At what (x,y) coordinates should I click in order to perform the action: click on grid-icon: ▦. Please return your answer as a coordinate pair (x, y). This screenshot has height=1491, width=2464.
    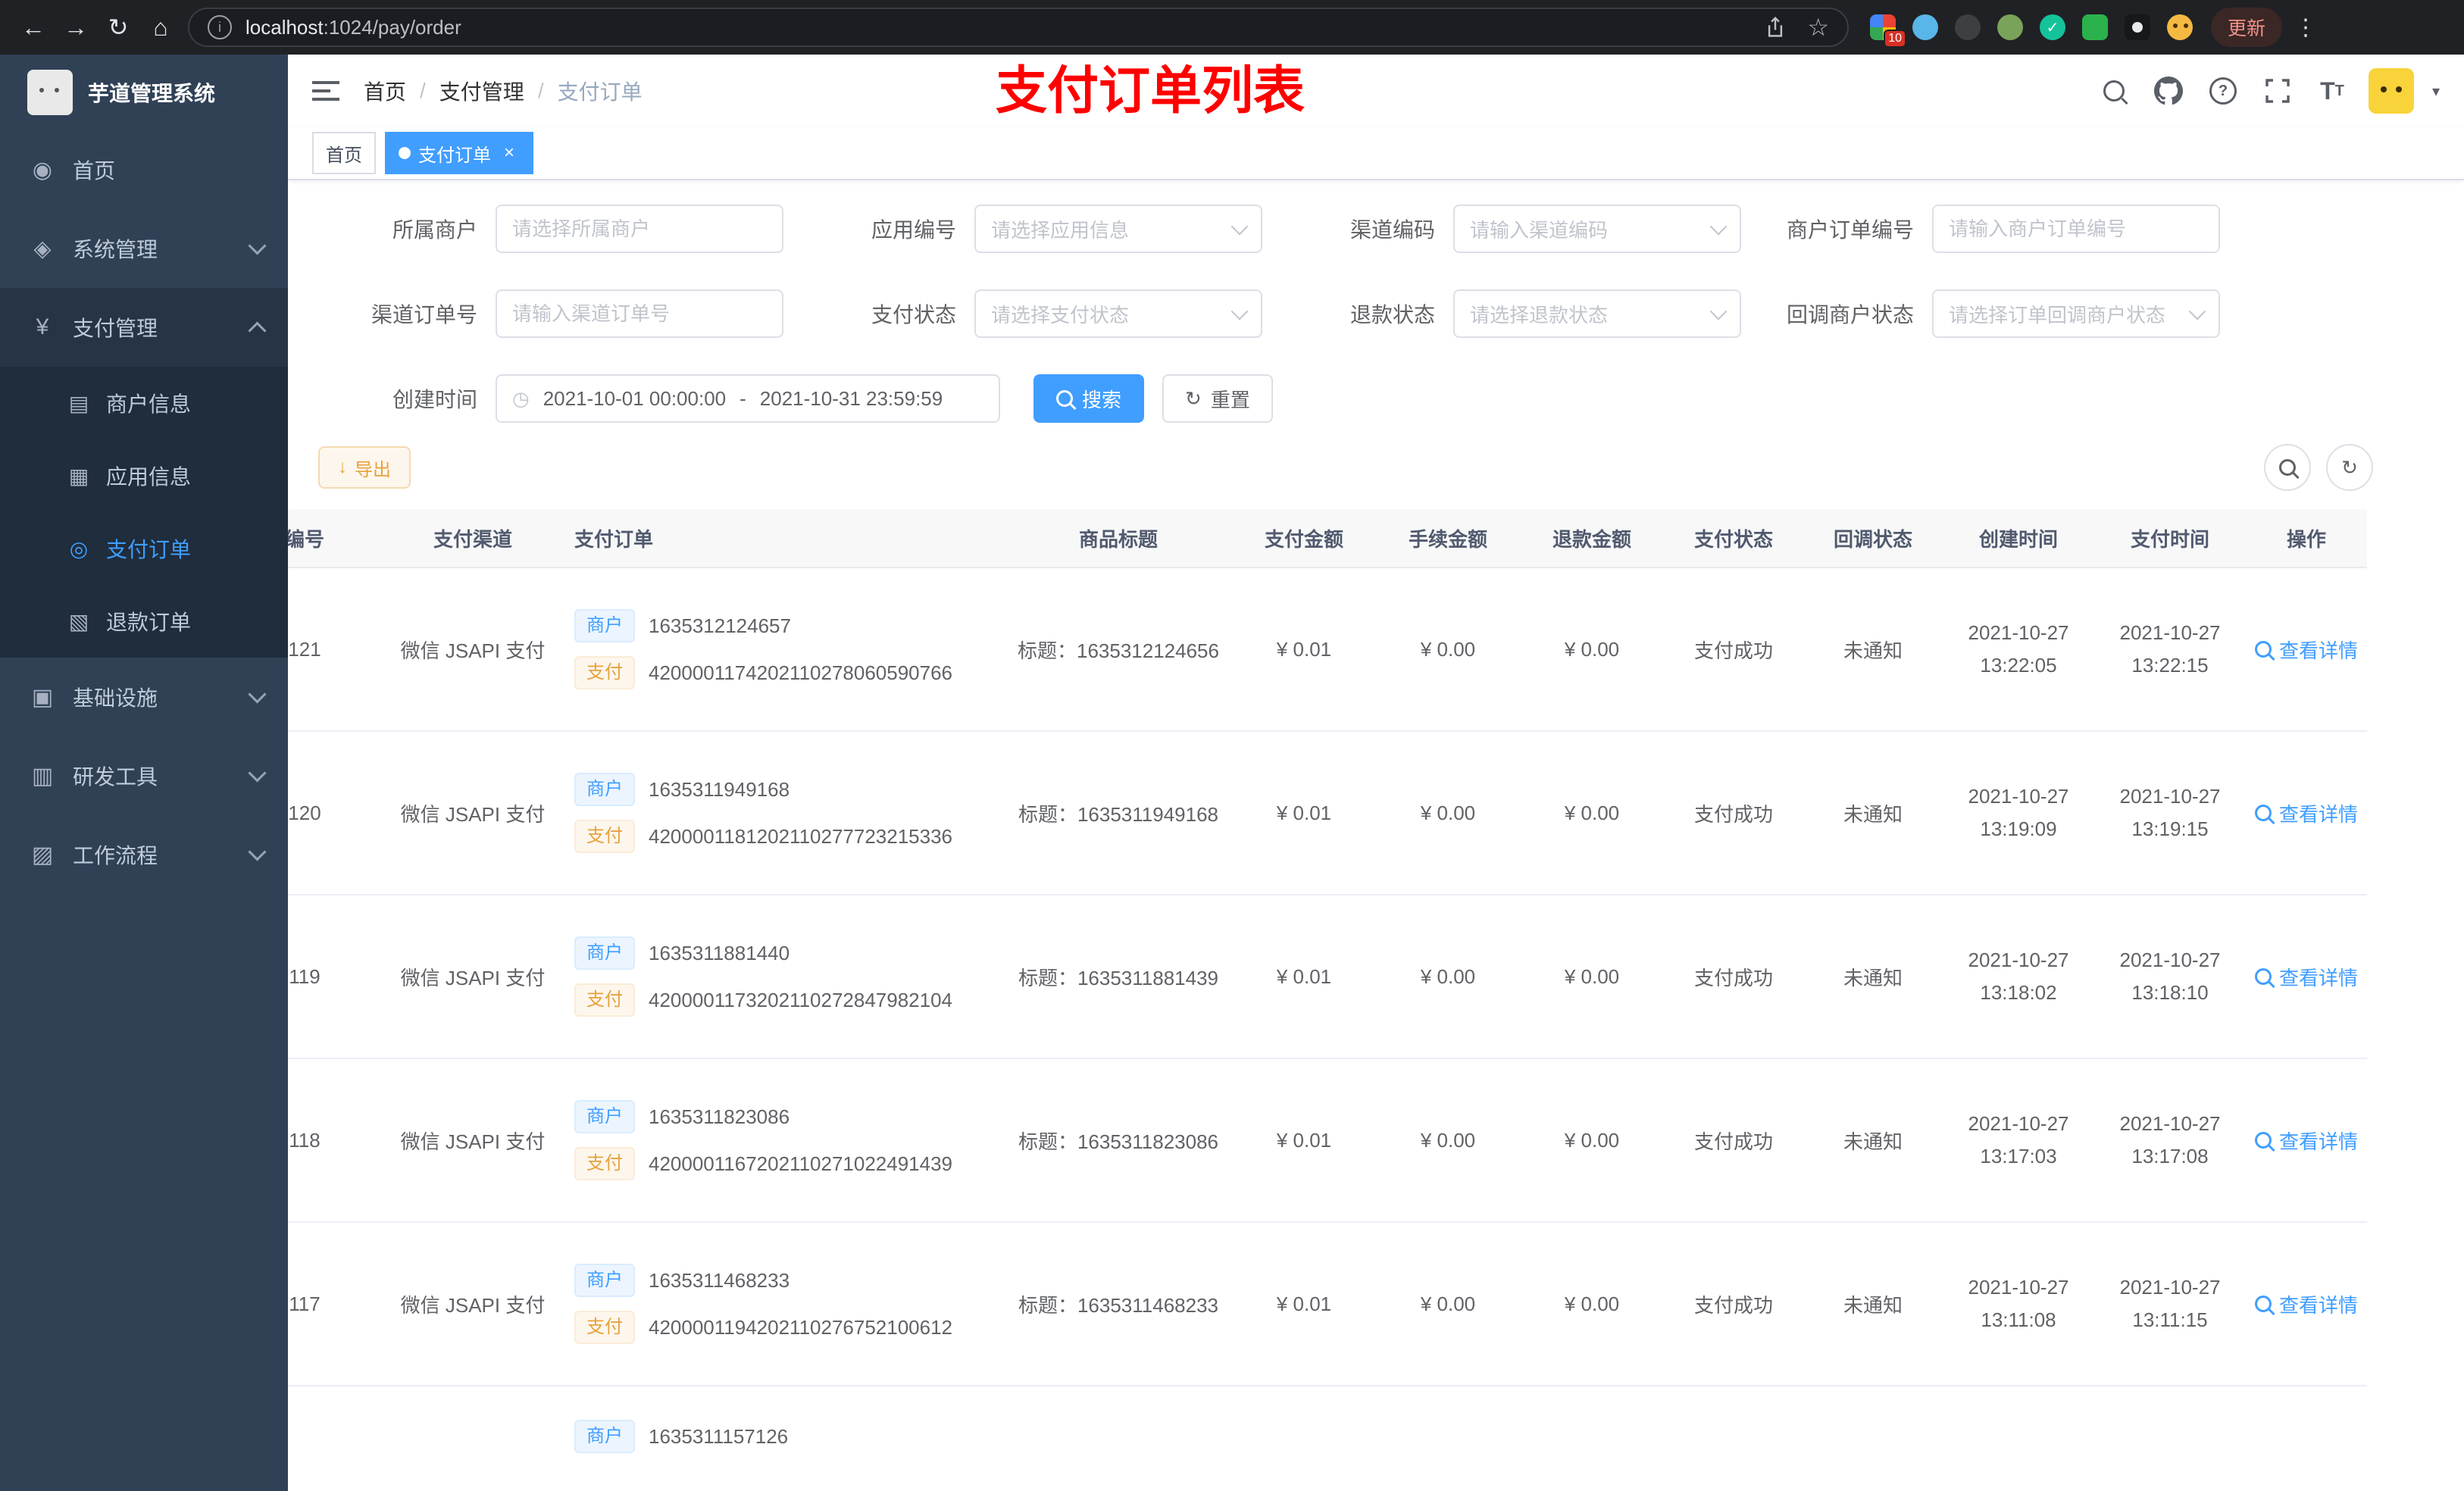
    Looking at the image, I should click on (78, 476).